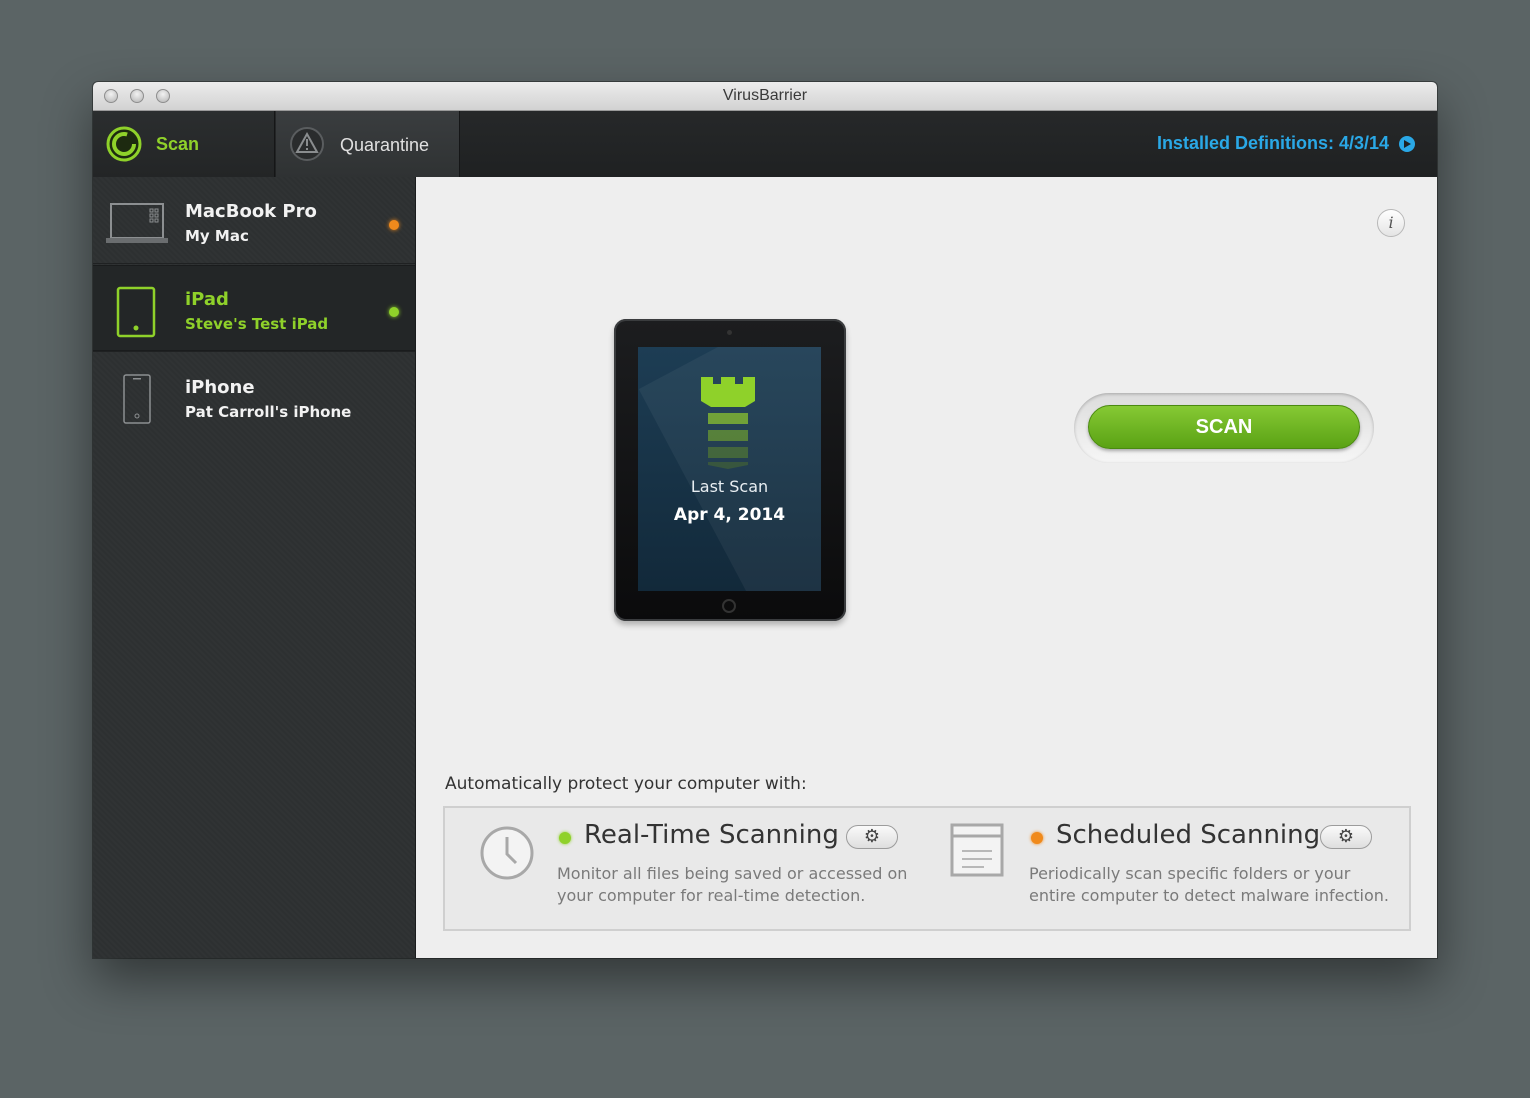  I want to click on installed-definitions-link: Installed Definitions: 4/3/14, so click(1286, 143).